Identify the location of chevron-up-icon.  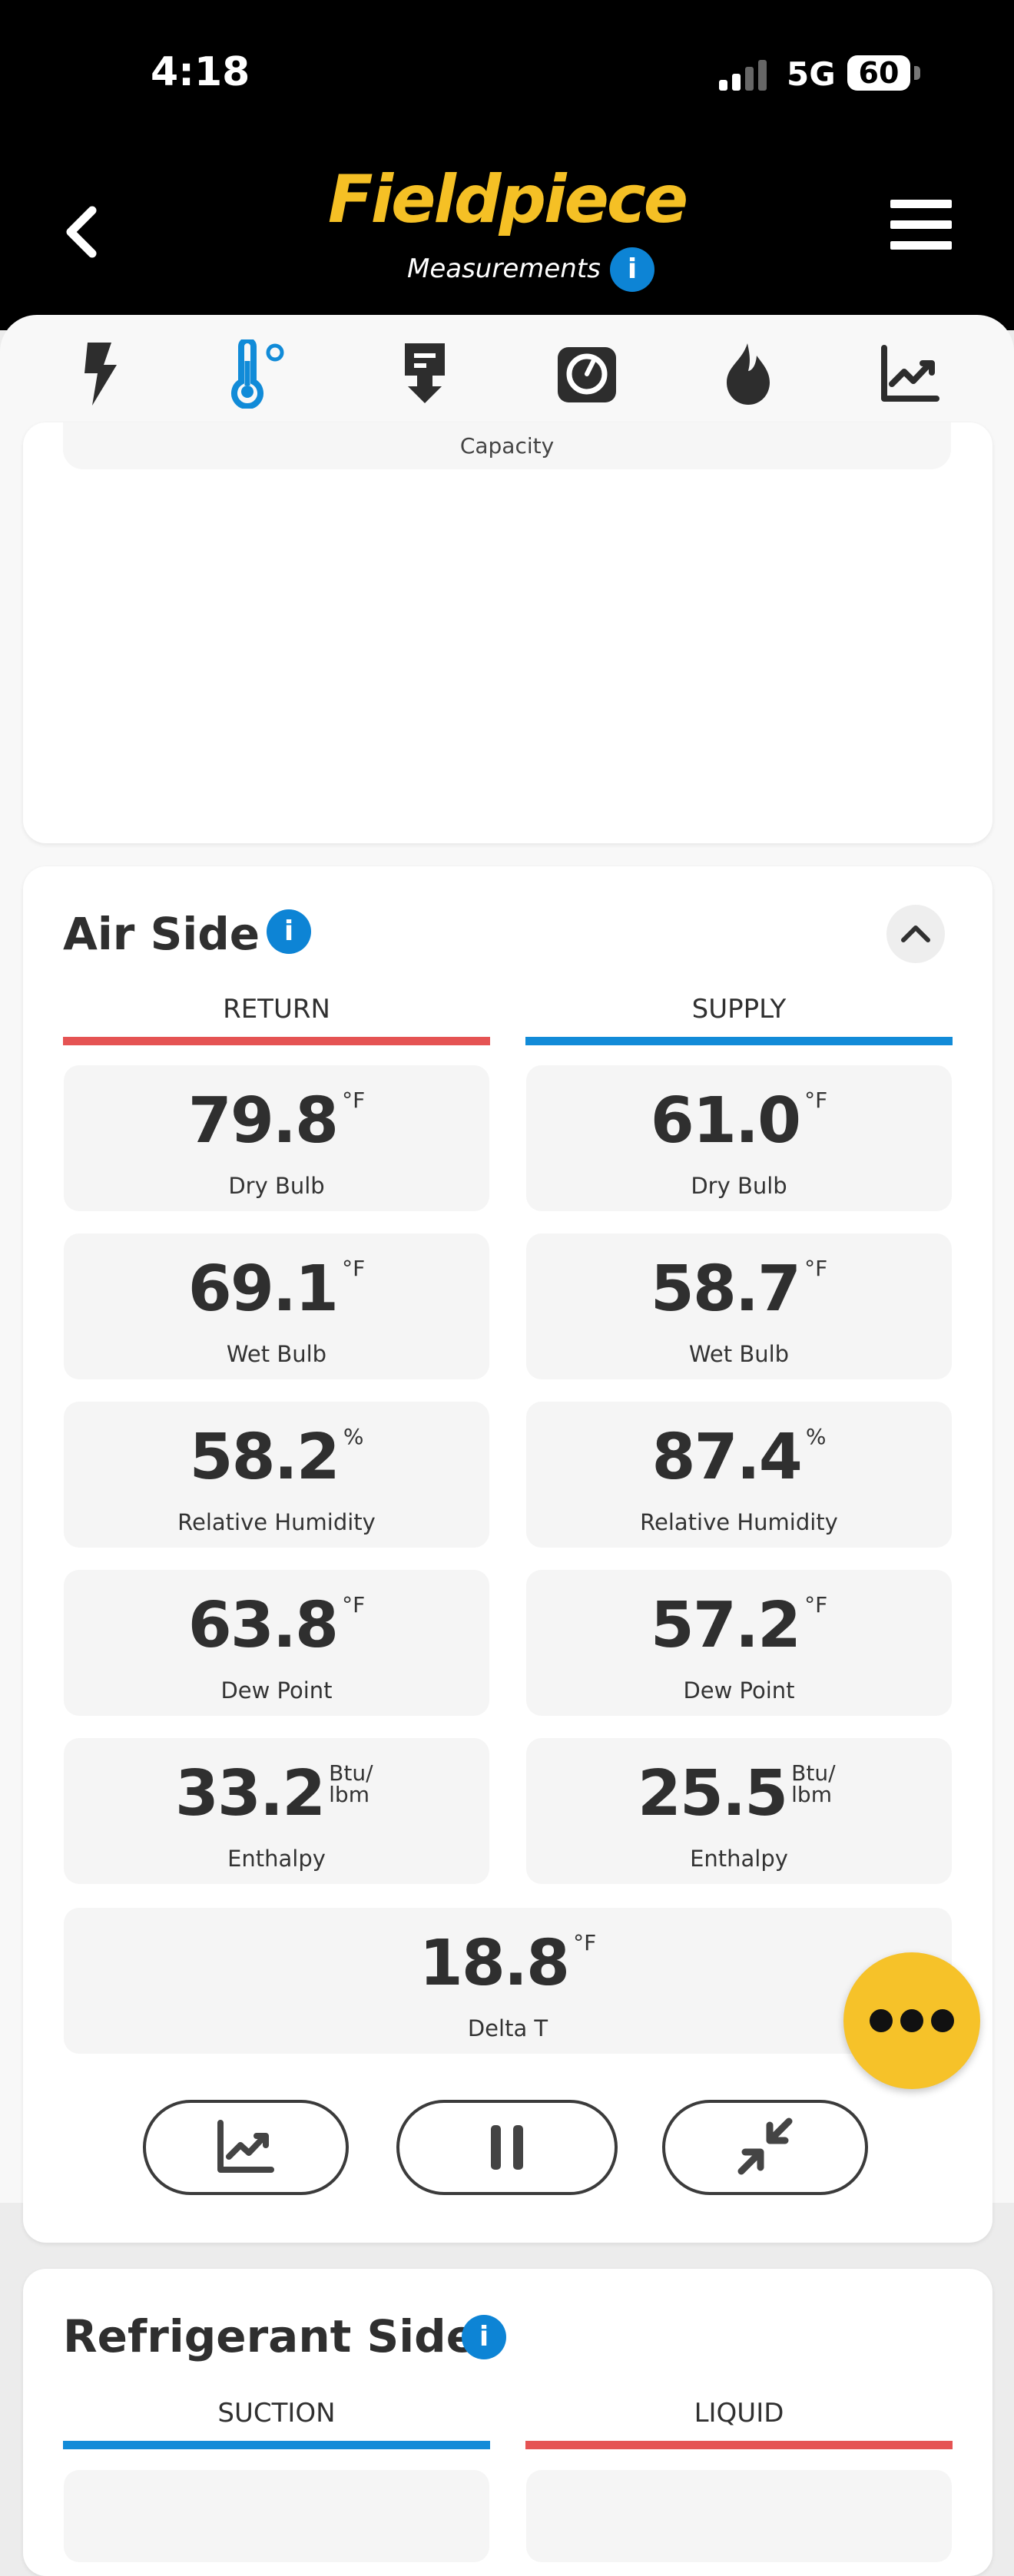
(915, 934).